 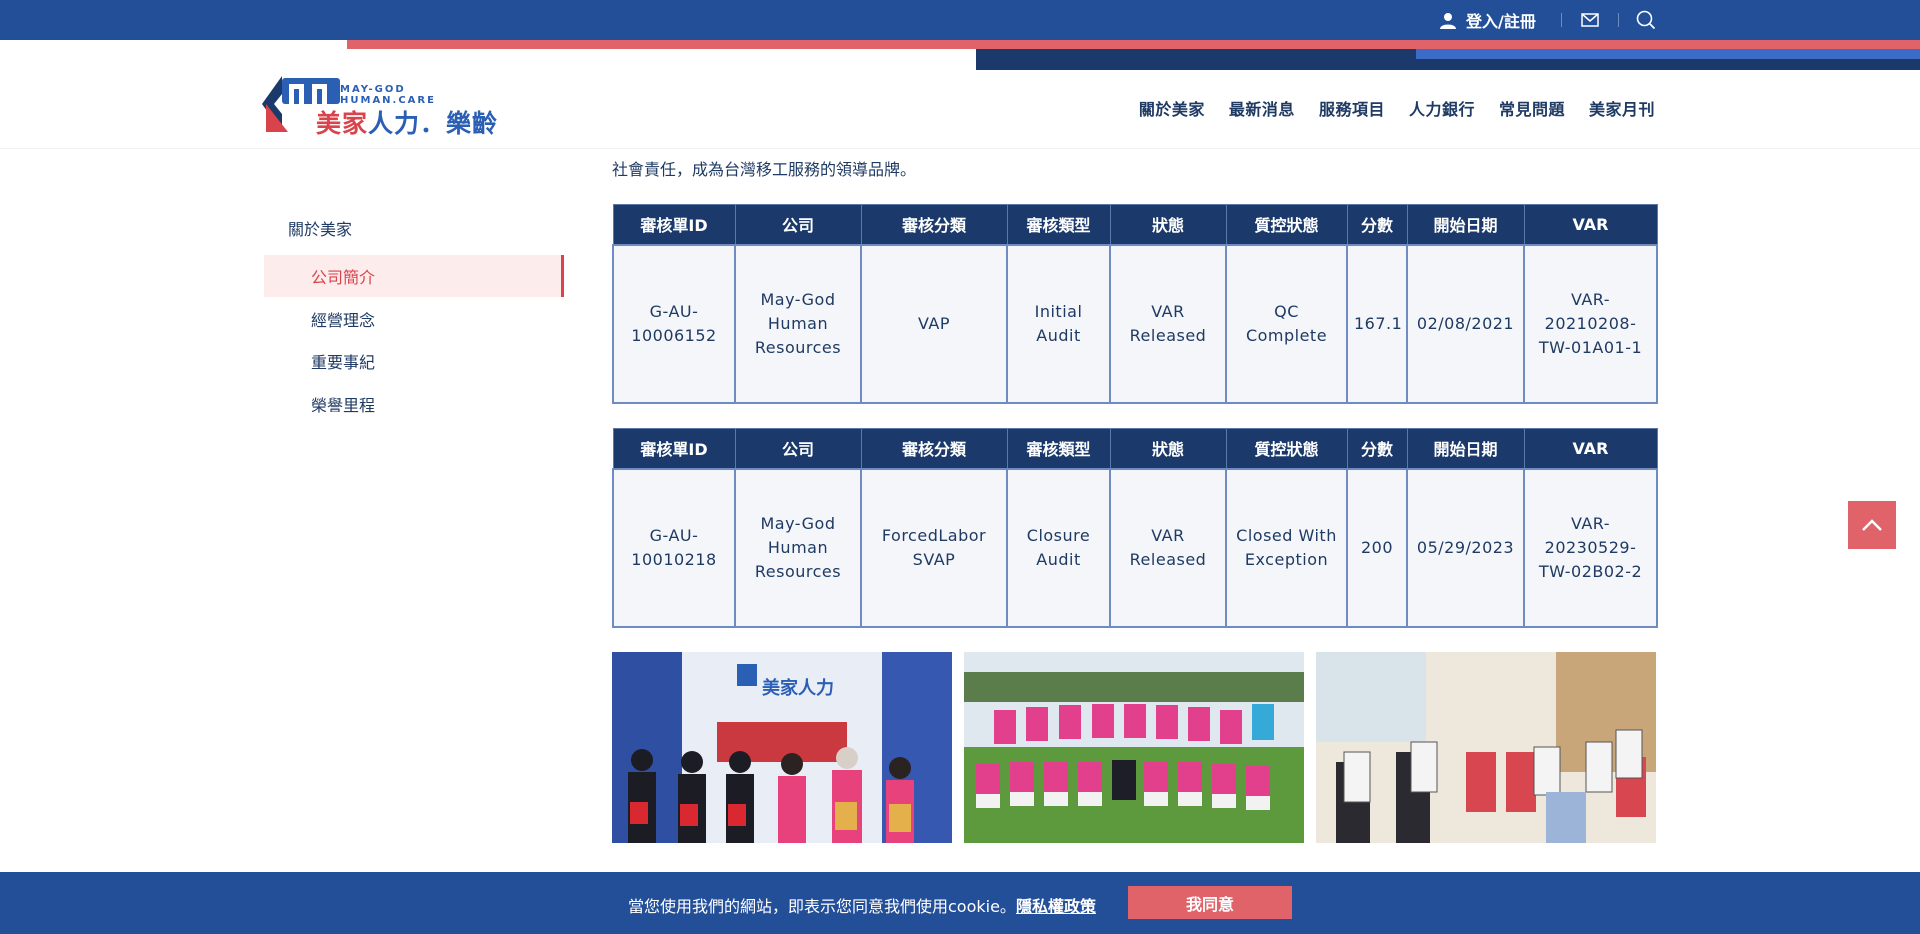 I want to click on table-cell: Closure Audit, so click(x=1058, y=547).